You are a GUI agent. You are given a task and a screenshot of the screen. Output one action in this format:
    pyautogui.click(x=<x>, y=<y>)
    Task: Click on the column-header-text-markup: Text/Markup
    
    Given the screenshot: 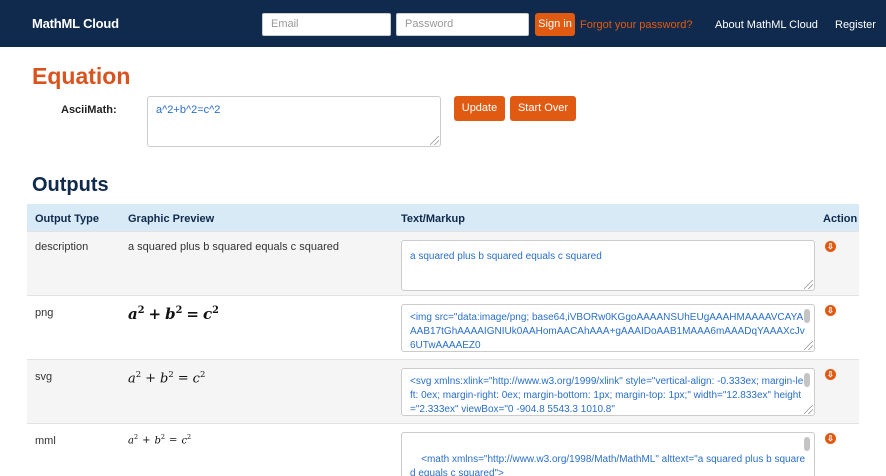 What is the action you would take?
    pyautogui.click(x=433, y=219)
    